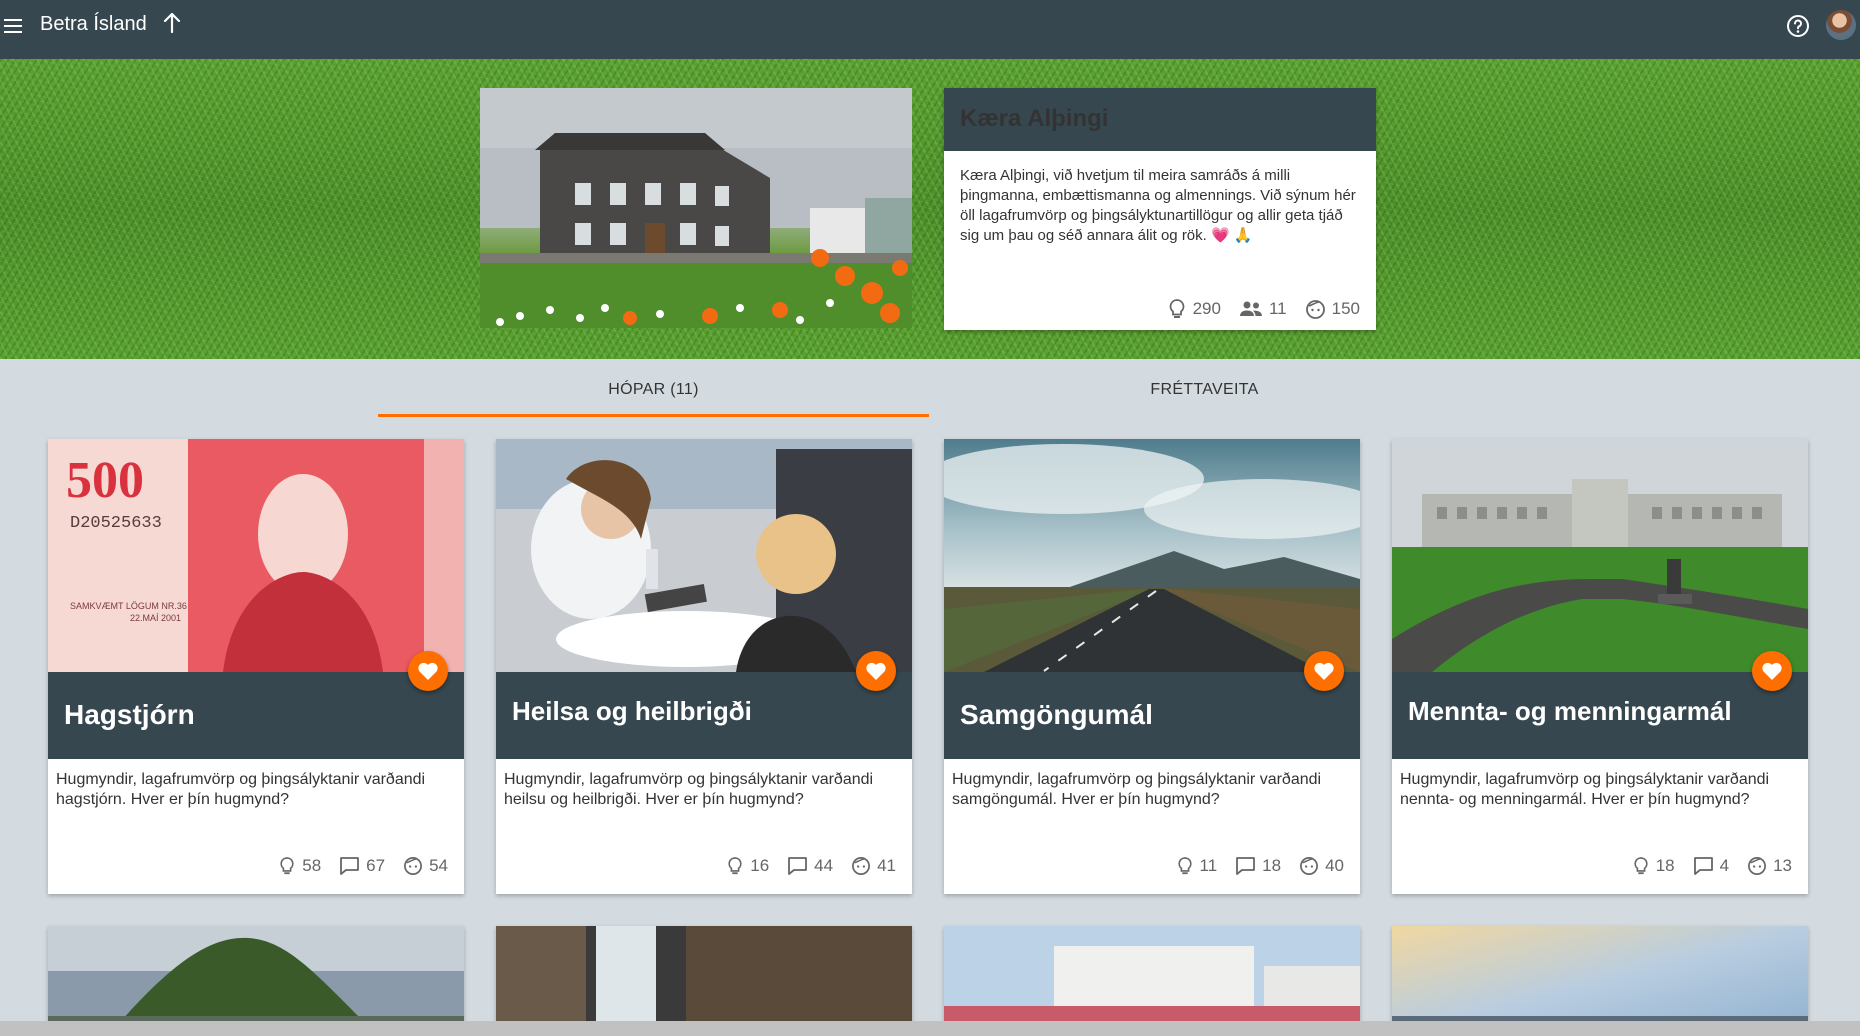 The image size is (1860, 1036). What do you see at coordinates (930, 1028) in the screenshot?
I see `horizontal-scrollbar` at bounding box center [930, 1028].